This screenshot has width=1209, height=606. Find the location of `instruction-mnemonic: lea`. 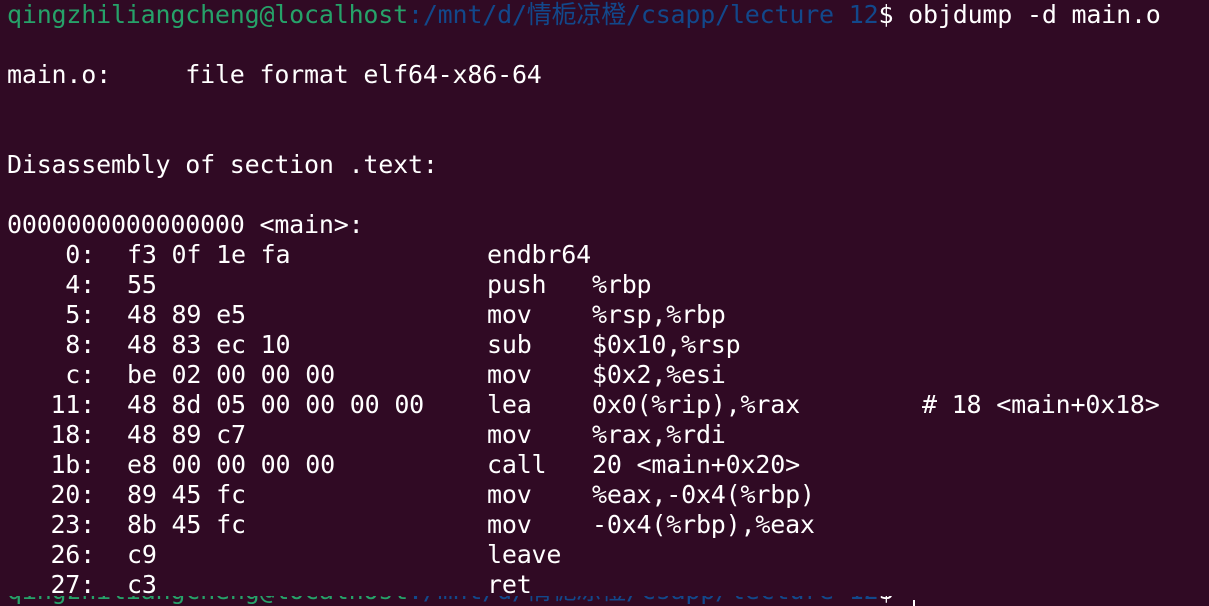

instruction-mnemonic: lea is located at coordinates (509, 404).